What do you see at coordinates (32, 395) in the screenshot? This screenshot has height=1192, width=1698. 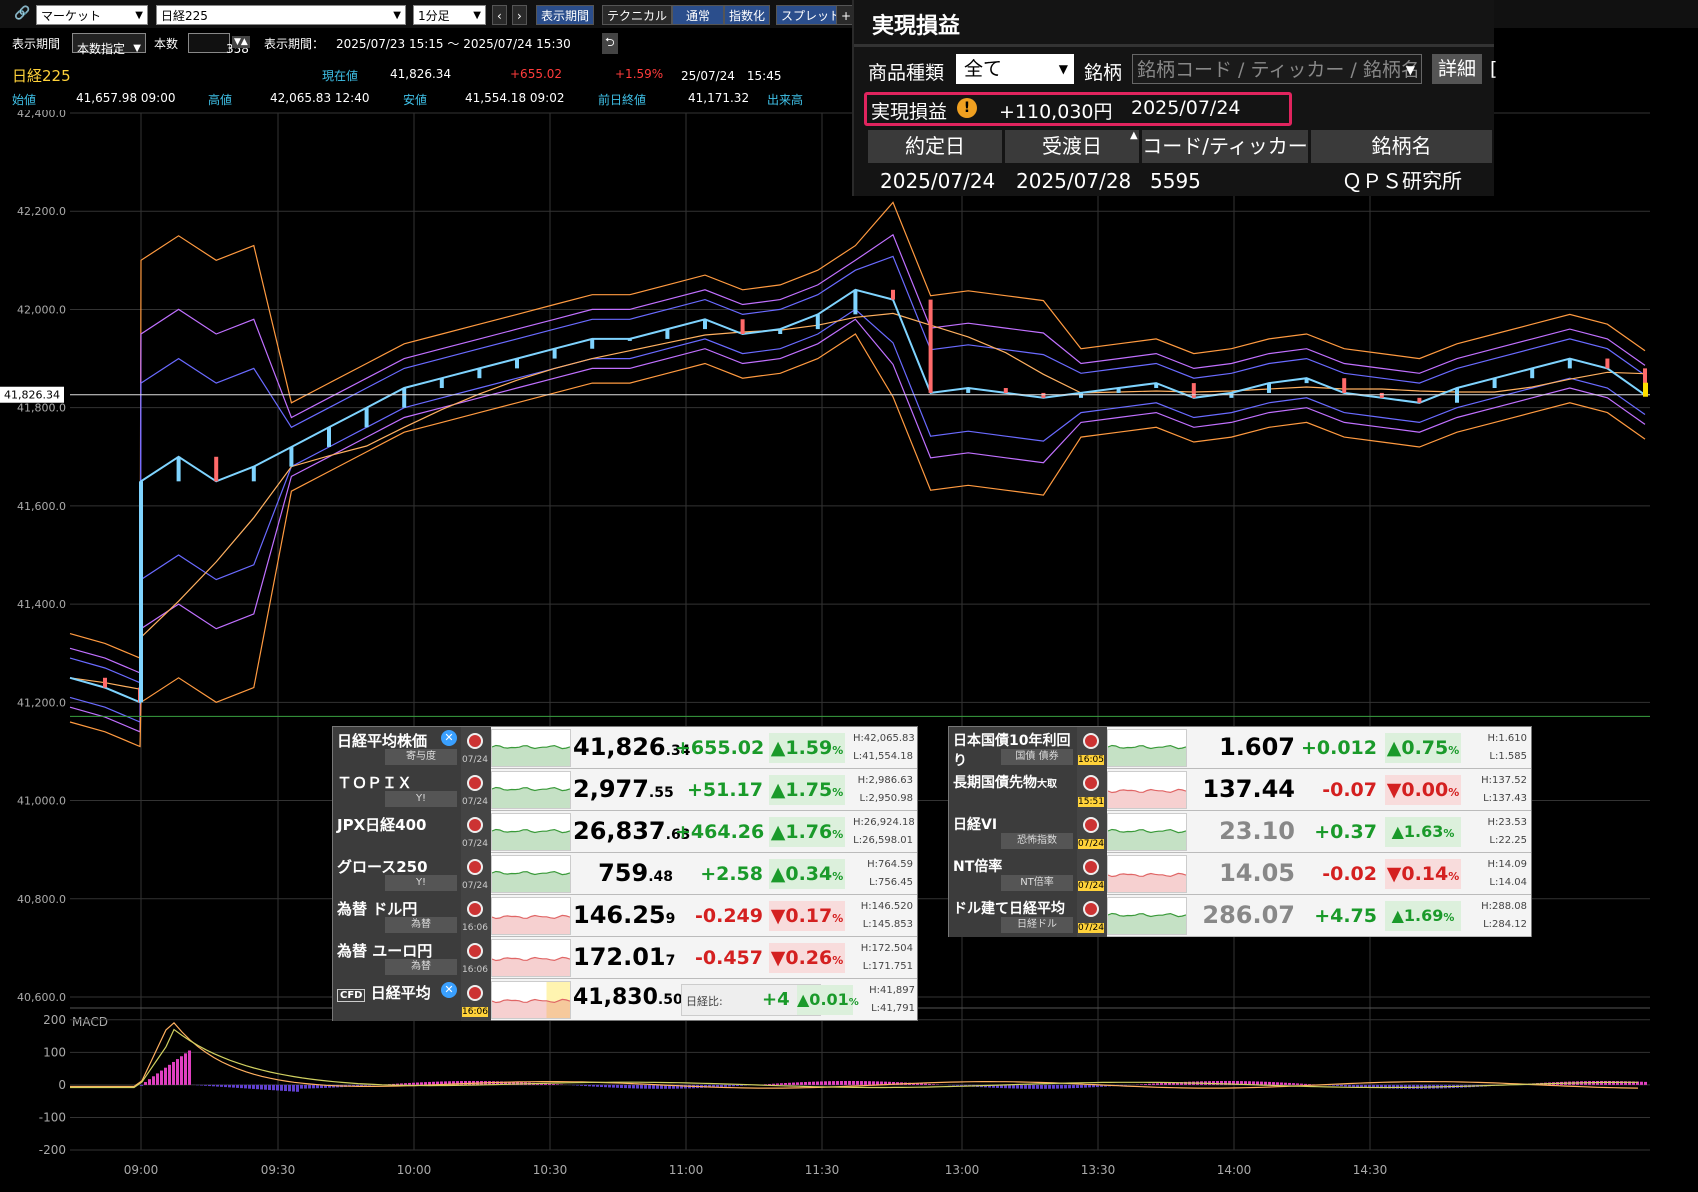 I see `current-price-label: 41,826.34` at bounding box center [32, 395].